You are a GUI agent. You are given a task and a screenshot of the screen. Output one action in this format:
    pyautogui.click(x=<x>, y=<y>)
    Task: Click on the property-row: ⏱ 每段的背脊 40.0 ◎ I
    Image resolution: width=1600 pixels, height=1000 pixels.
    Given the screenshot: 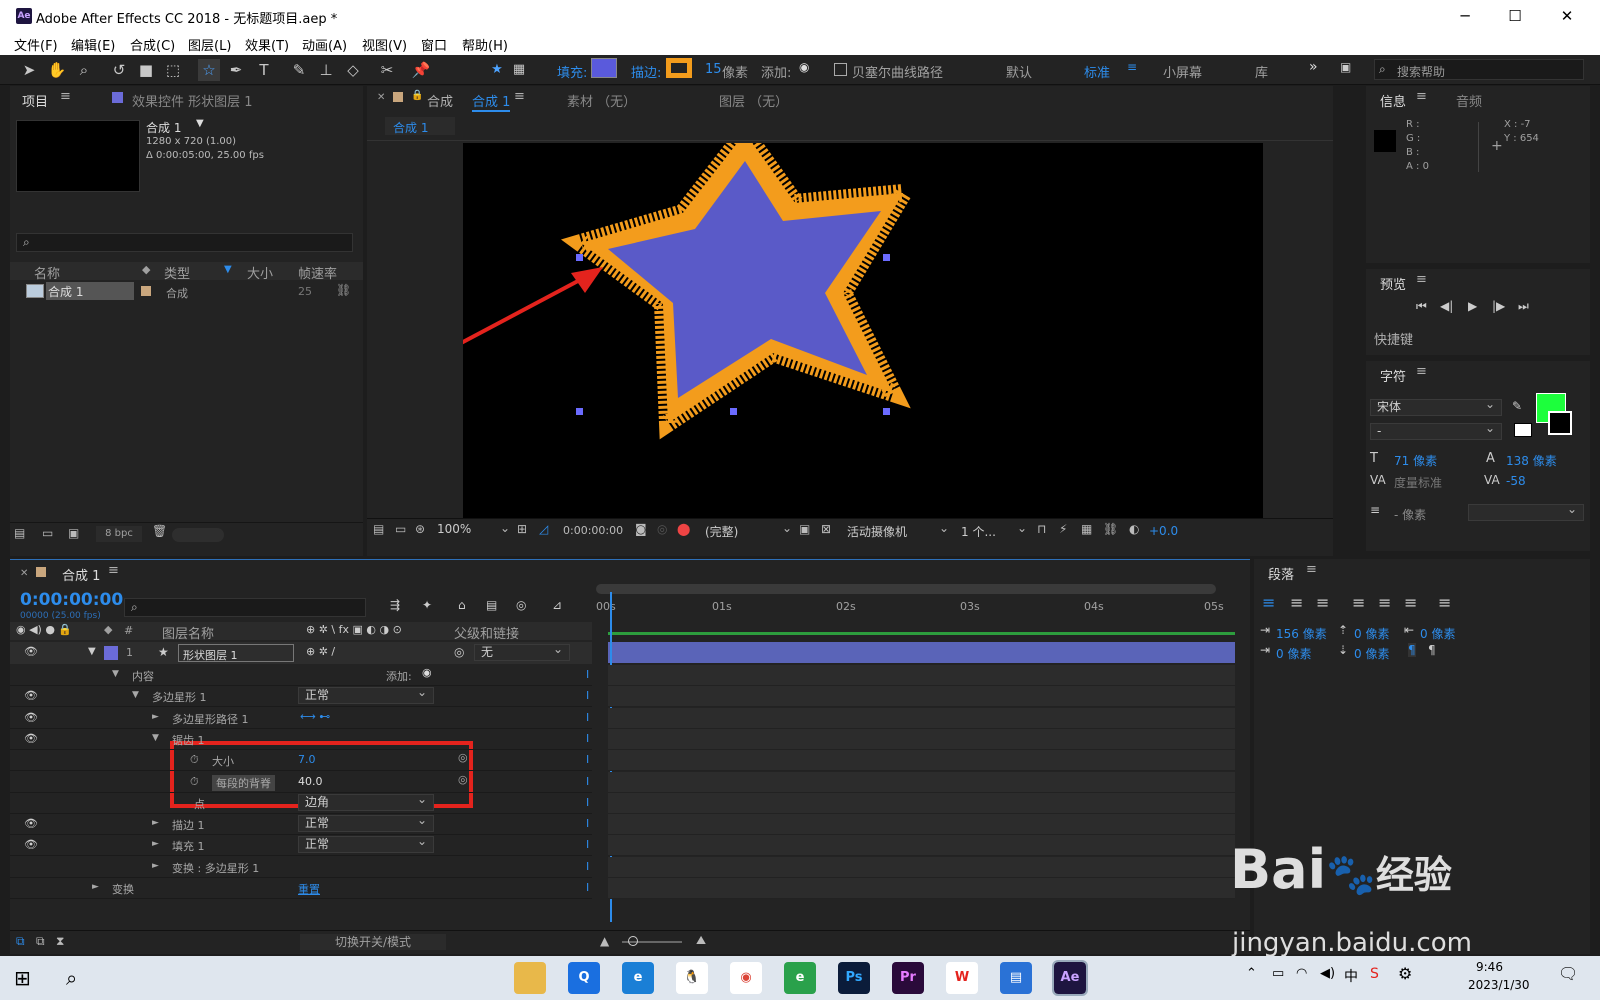 What is the action you would take?
    pyautogui.click(x=301, y=782)
    